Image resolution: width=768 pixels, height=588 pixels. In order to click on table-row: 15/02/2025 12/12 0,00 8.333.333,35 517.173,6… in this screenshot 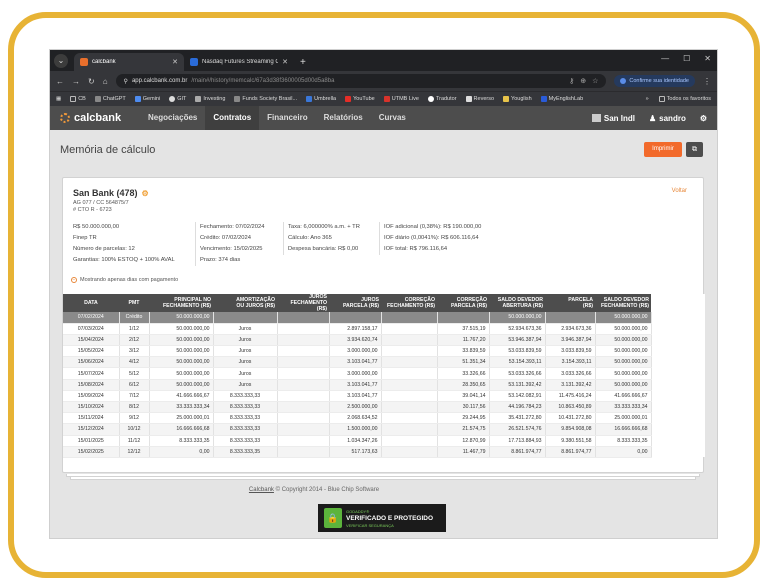, I will do `click(384, 452)`.